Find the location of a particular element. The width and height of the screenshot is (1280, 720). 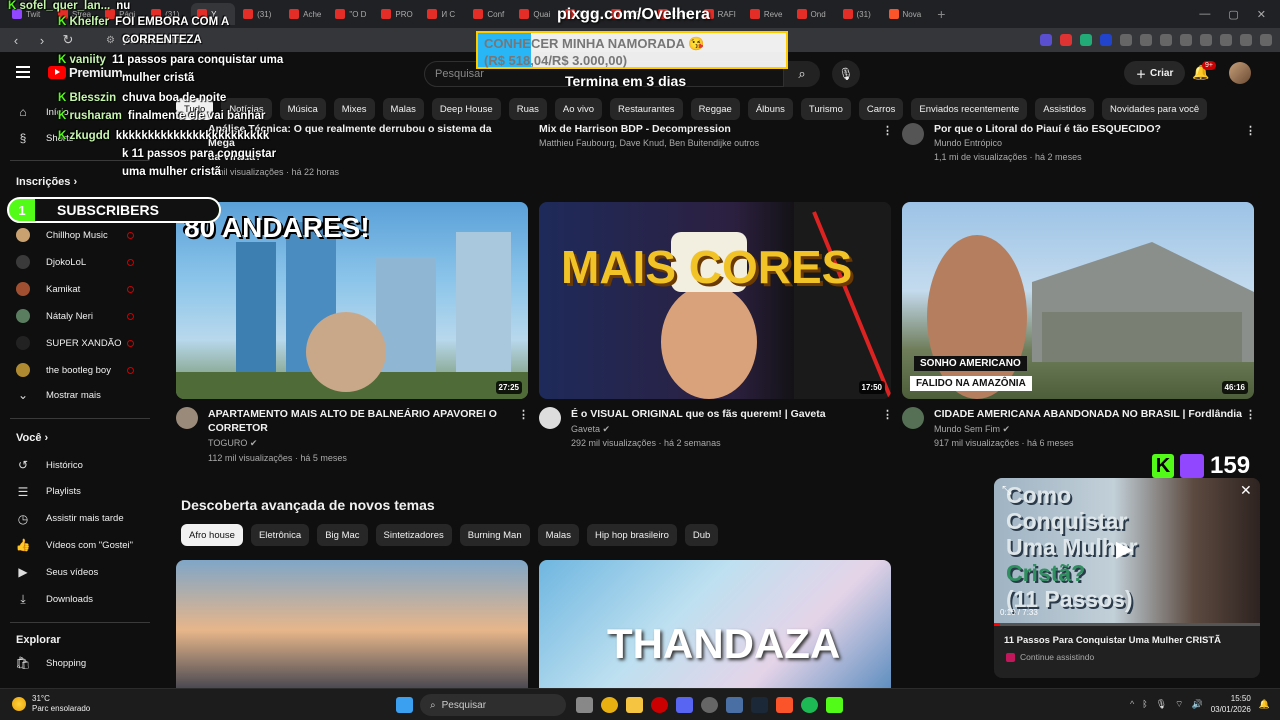

sidebar-item: ☰ Playlists is located at coordinates (78, 492).